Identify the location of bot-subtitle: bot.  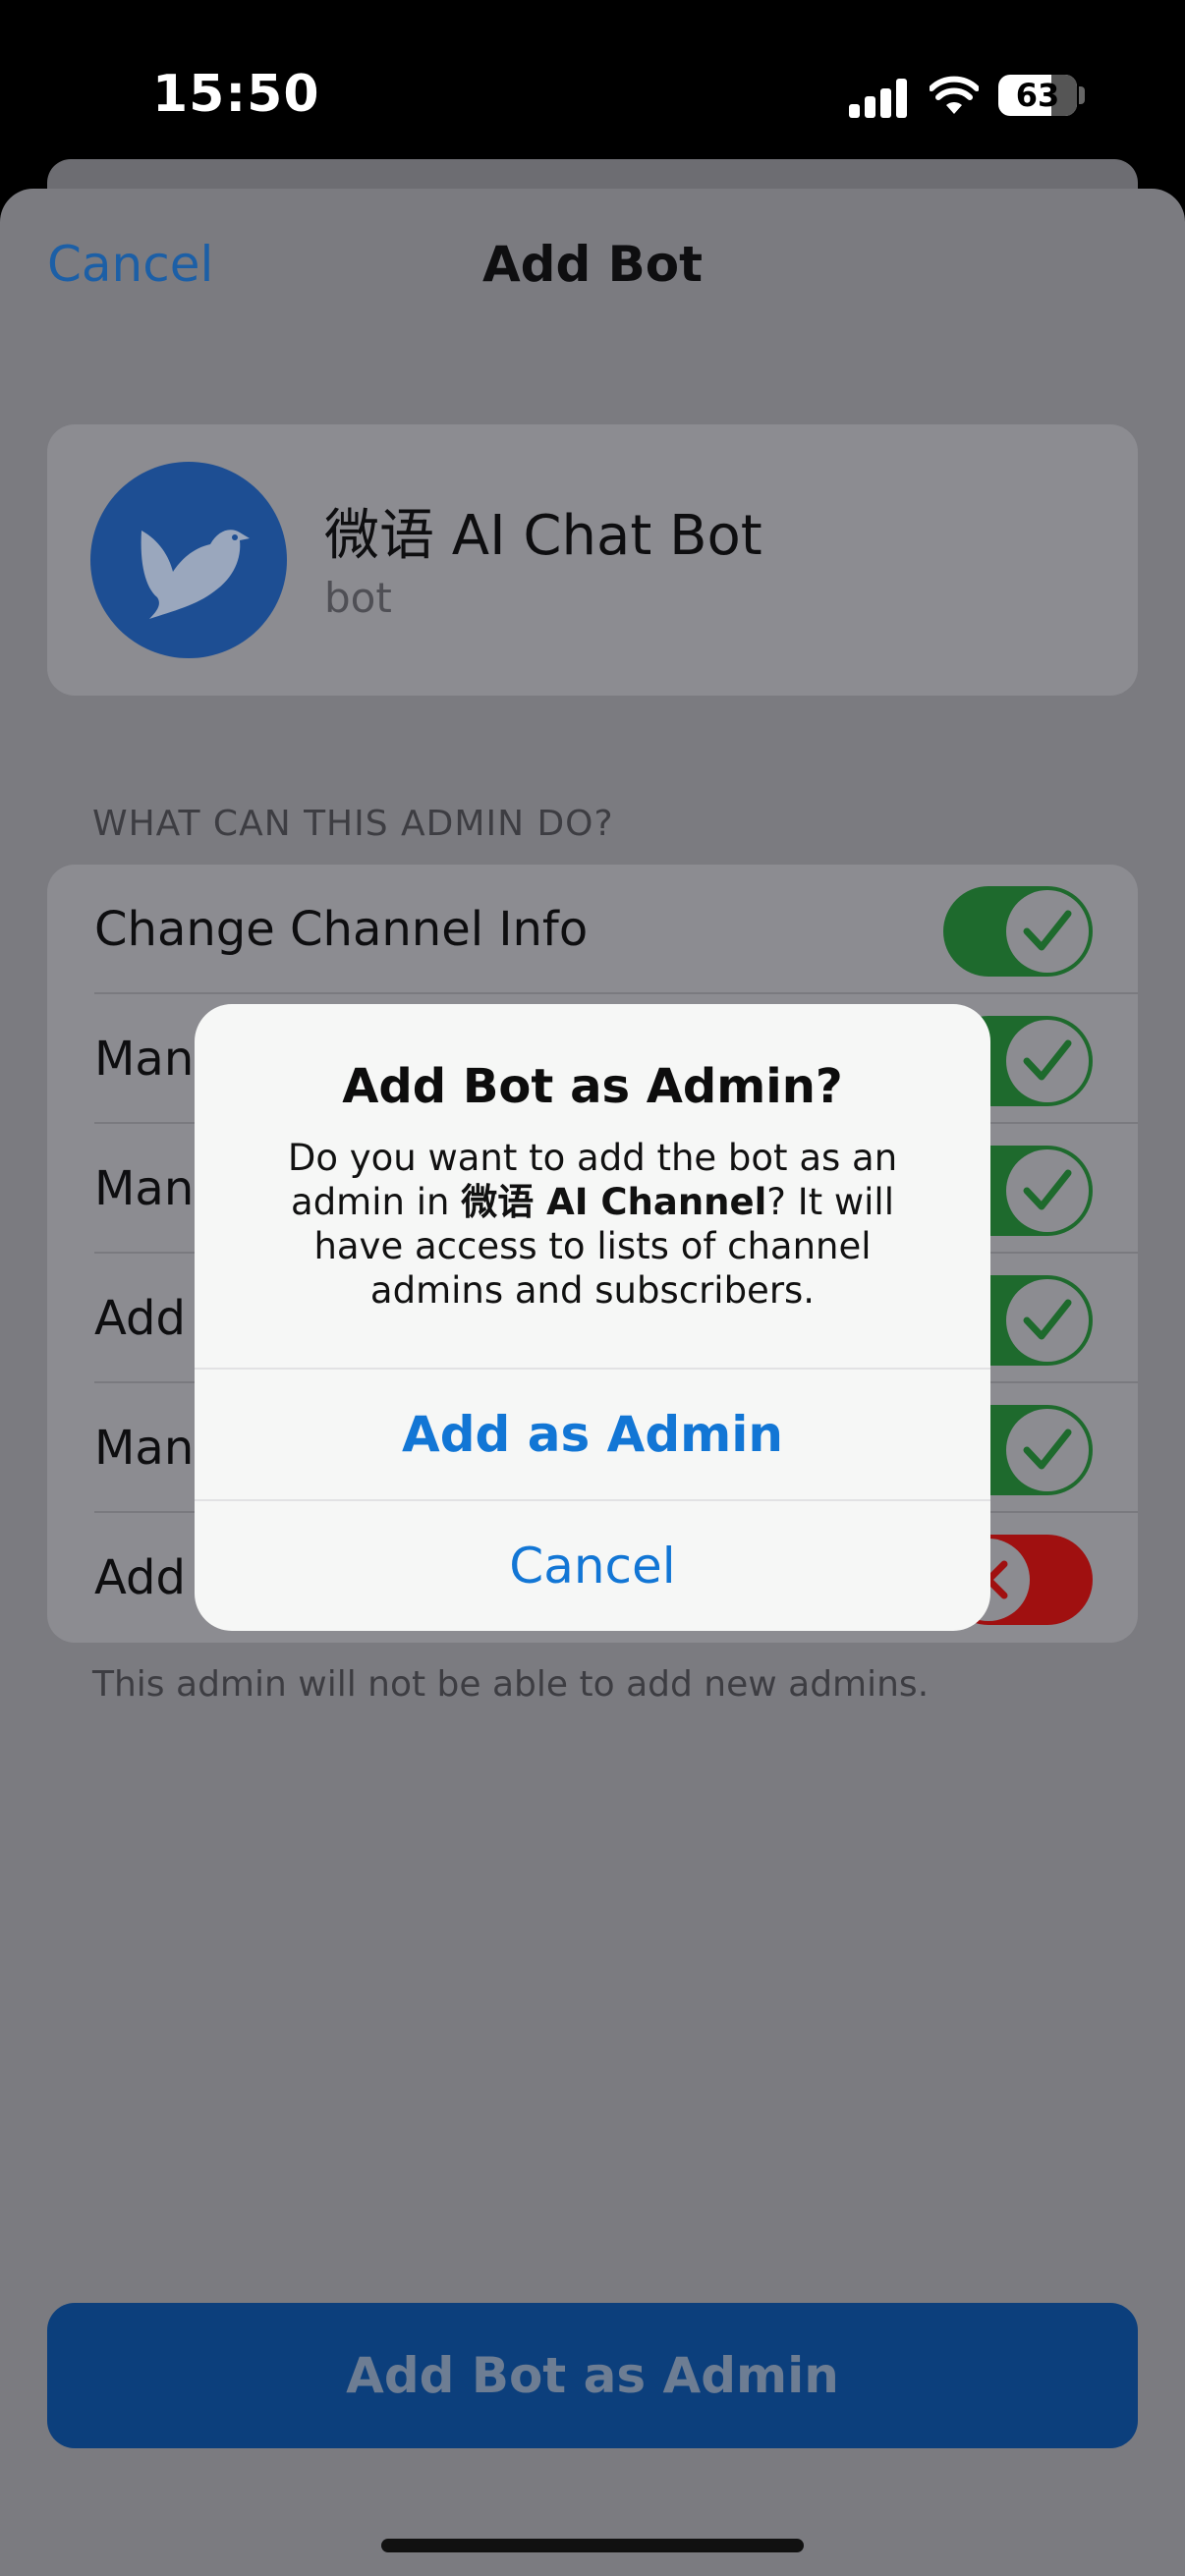
(358, 598).